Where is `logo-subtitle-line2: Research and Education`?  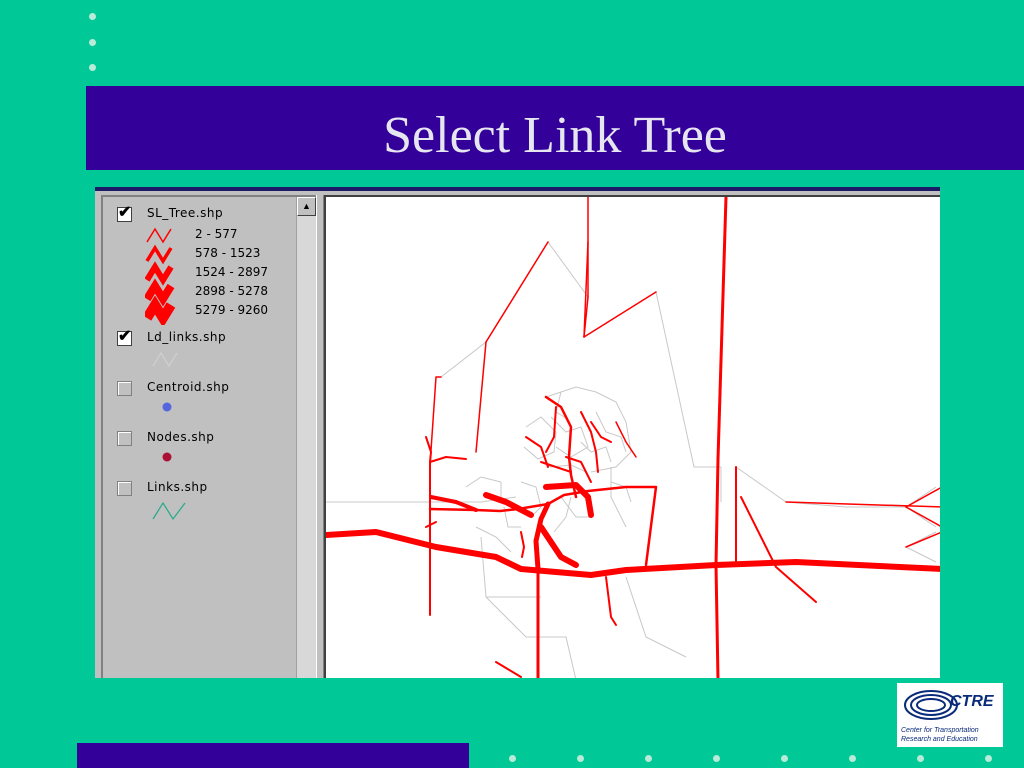 logo-subtitle-line2: Research and Education is located at coordinates (939, 739).